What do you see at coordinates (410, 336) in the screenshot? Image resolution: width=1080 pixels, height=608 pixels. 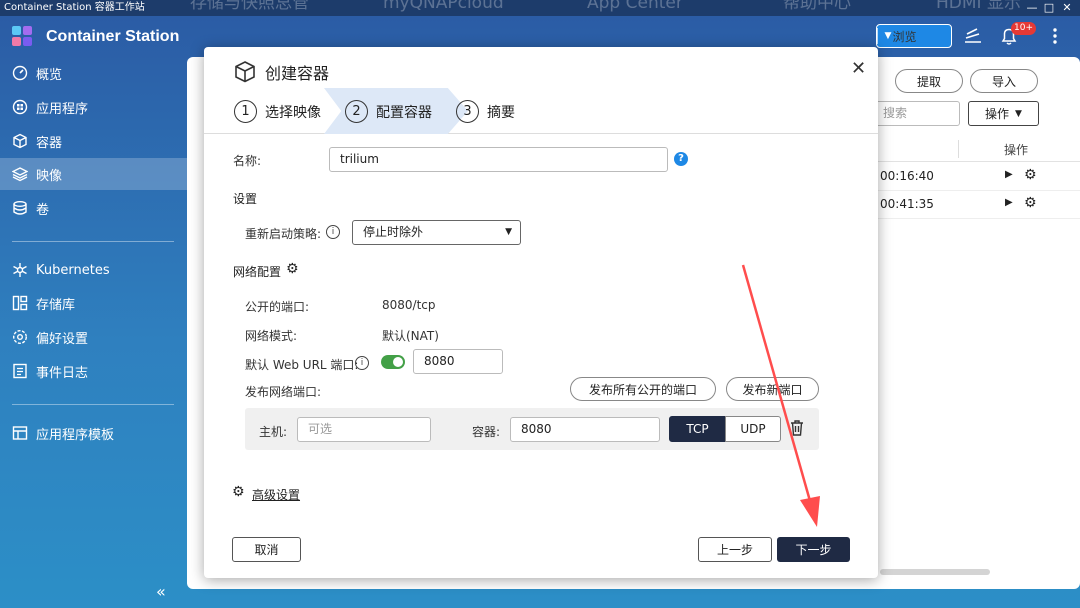 I see `network-mode-value: 默认(NAT)` at bounding box center [410, 336].